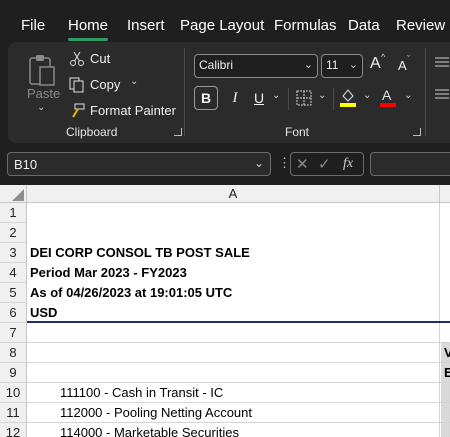 The width and height of the screenshot is (450, 437). Describe the element at coordinates (235, 98) in the screenshot. I see `italic-button: I` at that location.